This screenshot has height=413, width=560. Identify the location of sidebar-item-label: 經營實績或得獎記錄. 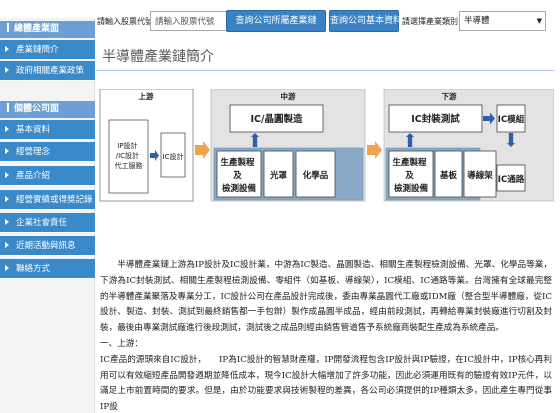
(54, 200).